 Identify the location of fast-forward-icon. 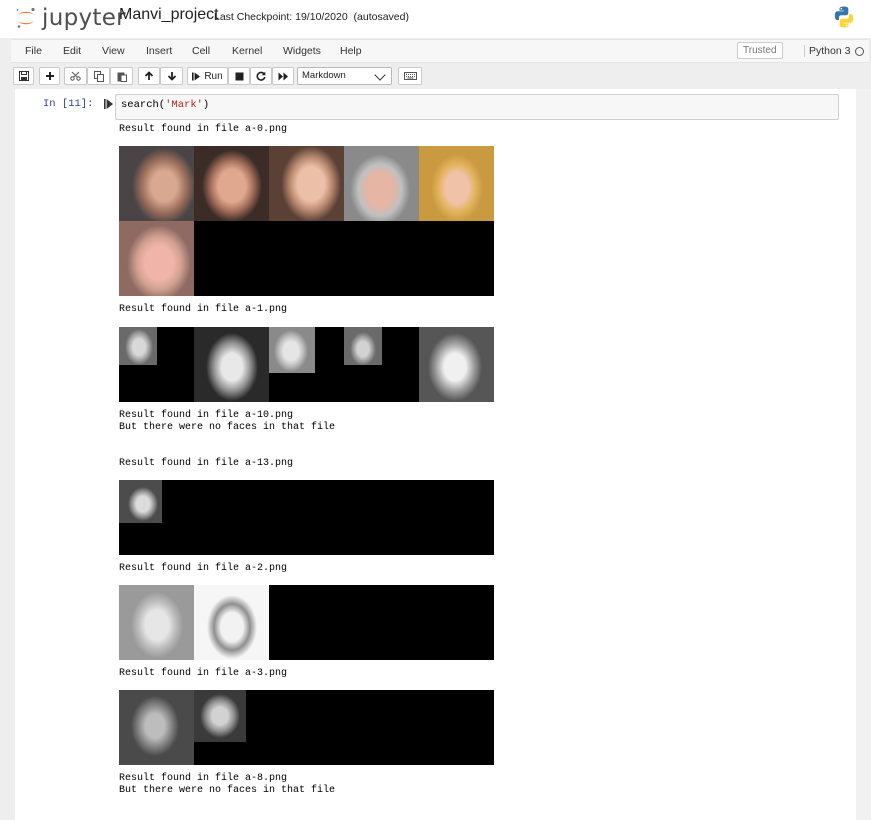
(283, 76).